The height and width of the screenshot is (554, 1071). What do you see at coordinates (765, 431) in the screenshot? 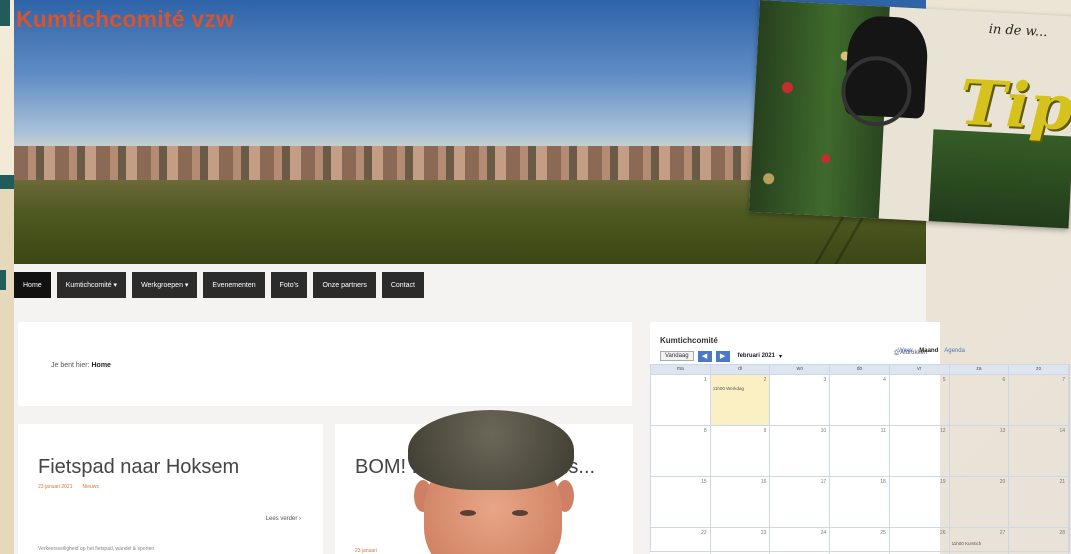
I see `day-number: 9` at bounding box center [765, 431].